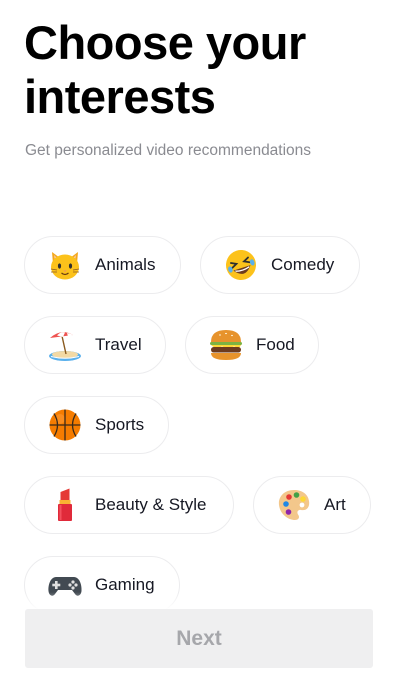 Image resolution: width=400 pixels, height=679 pixels. Describe the element at coordinates (65, 425) in the screenshot. I see `basketball-icon` at that location.